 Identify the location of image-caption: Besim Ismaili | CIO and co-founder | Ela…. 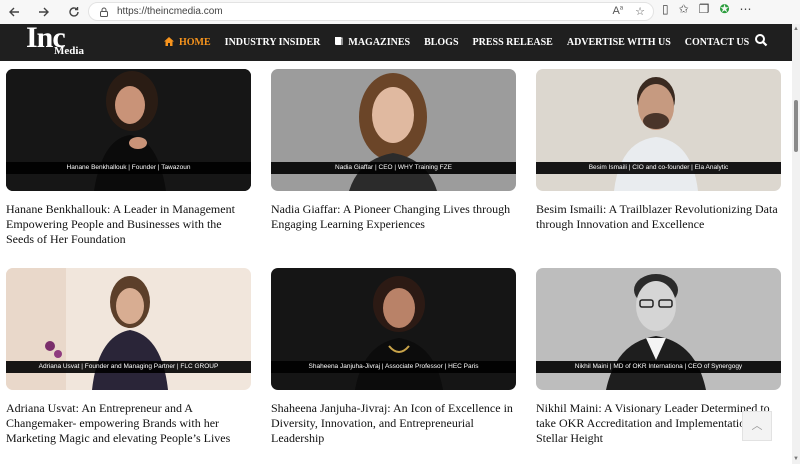
(658, 168).